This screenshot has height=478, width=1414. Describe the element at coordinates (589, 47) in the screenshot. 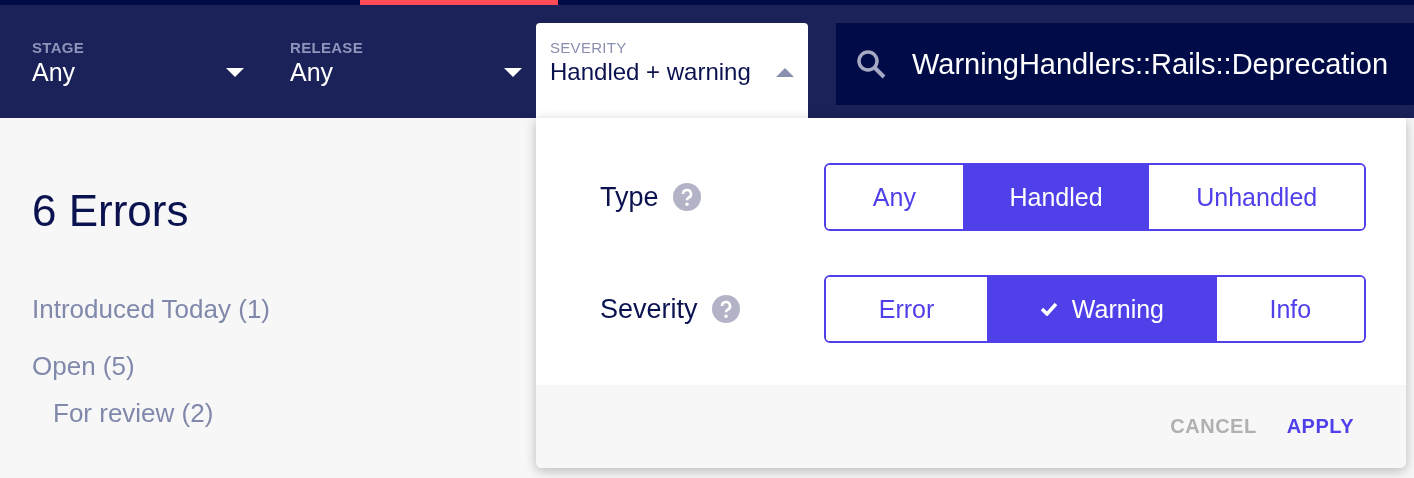

I see `filter-label: SEVERITY` at that location.